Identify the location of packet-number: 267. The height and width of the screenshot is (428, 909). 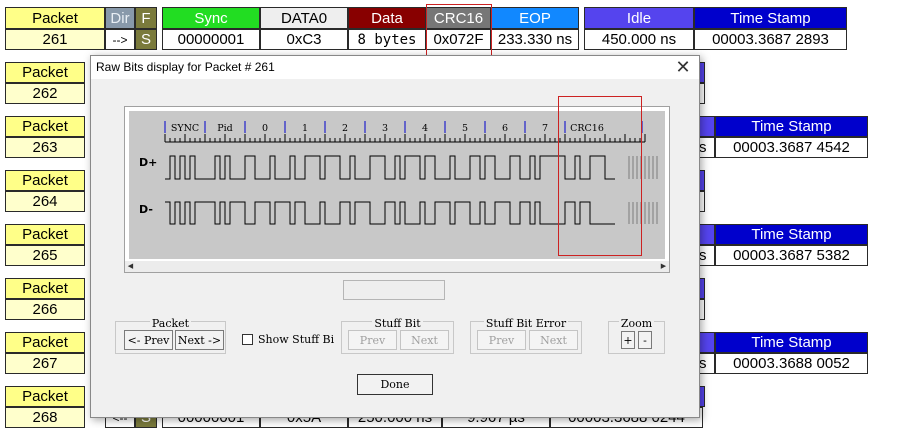
(45, 363).